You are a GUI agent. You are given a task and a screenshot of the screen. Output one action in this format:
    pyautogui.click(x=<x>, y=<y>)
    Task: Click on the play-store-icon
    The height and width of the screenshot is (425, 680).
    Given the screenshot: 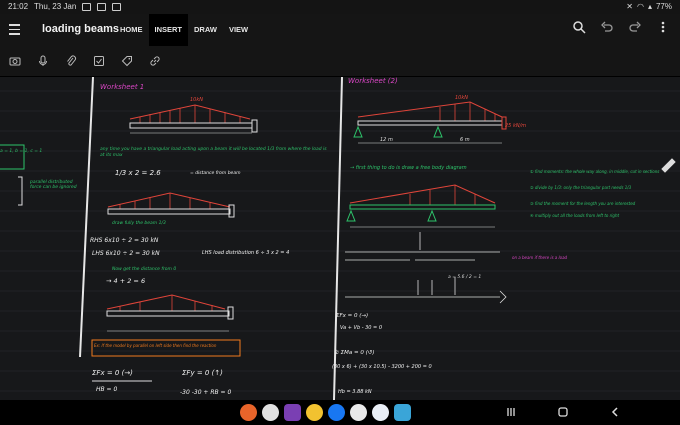 What is the action you would take?
    pyautogui.click(x=380, y=412)
    